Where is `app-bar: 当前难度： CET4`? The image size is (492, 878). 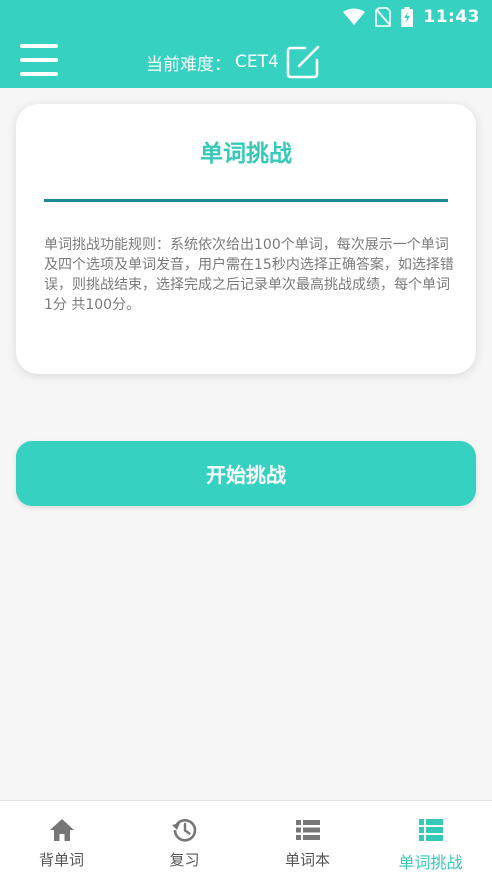
app-bar: 当前难度： CET4 is located at coordinates (246, 61).